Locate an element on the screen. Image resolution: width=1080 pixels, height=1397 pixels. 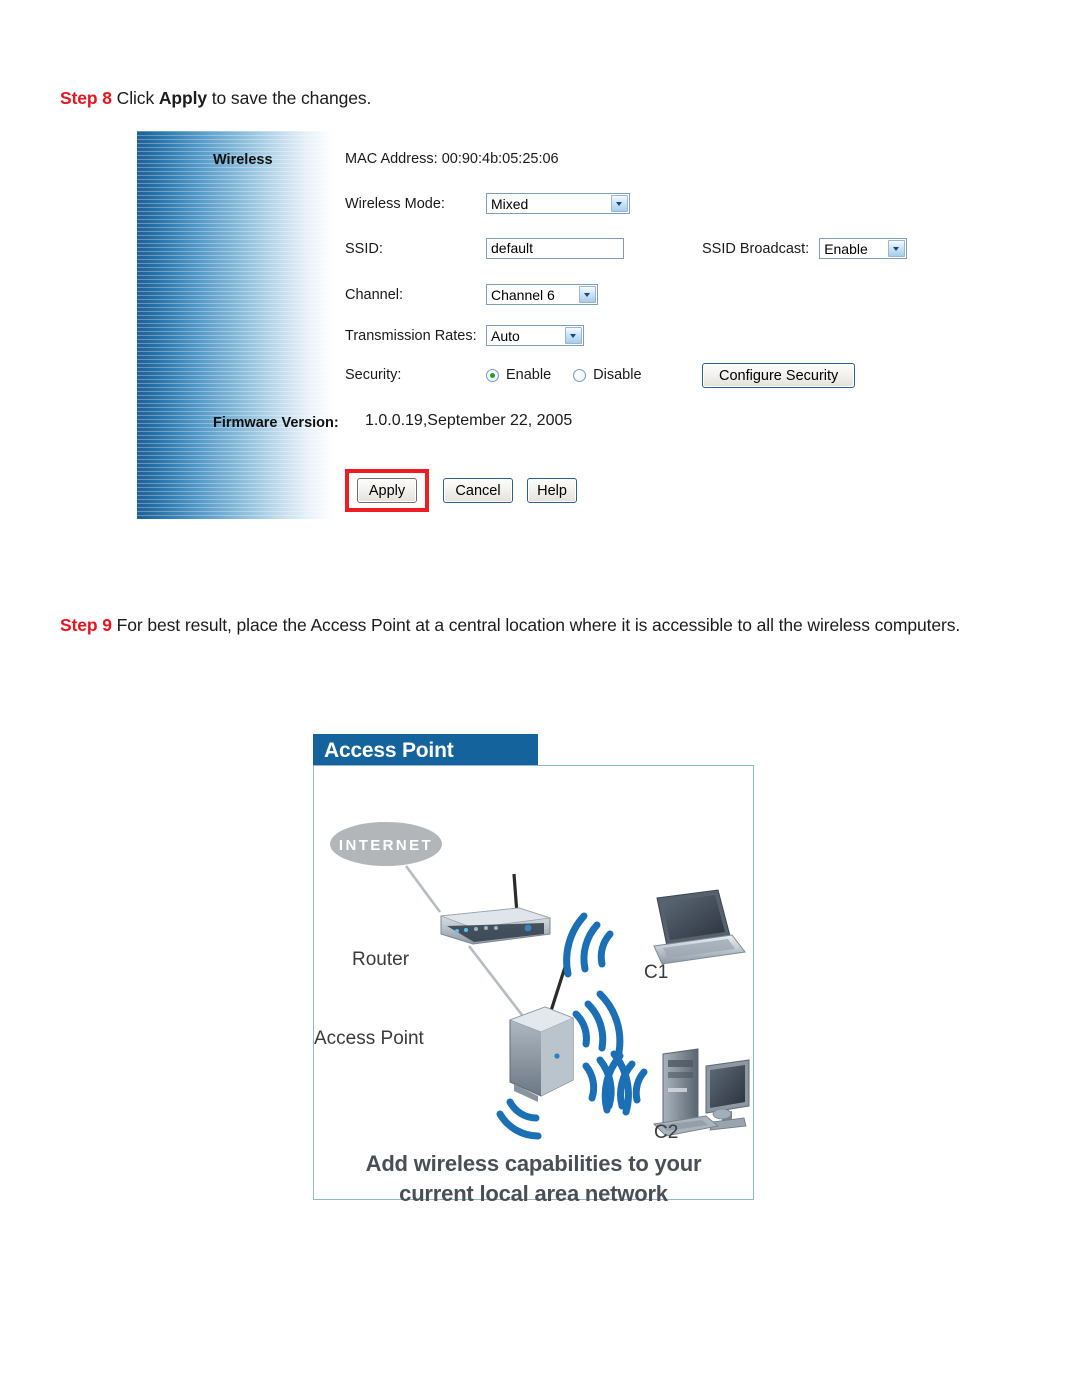
ssid-broadcast-row: SSID Broadcast: Enable is located at coordinates (805, 248).